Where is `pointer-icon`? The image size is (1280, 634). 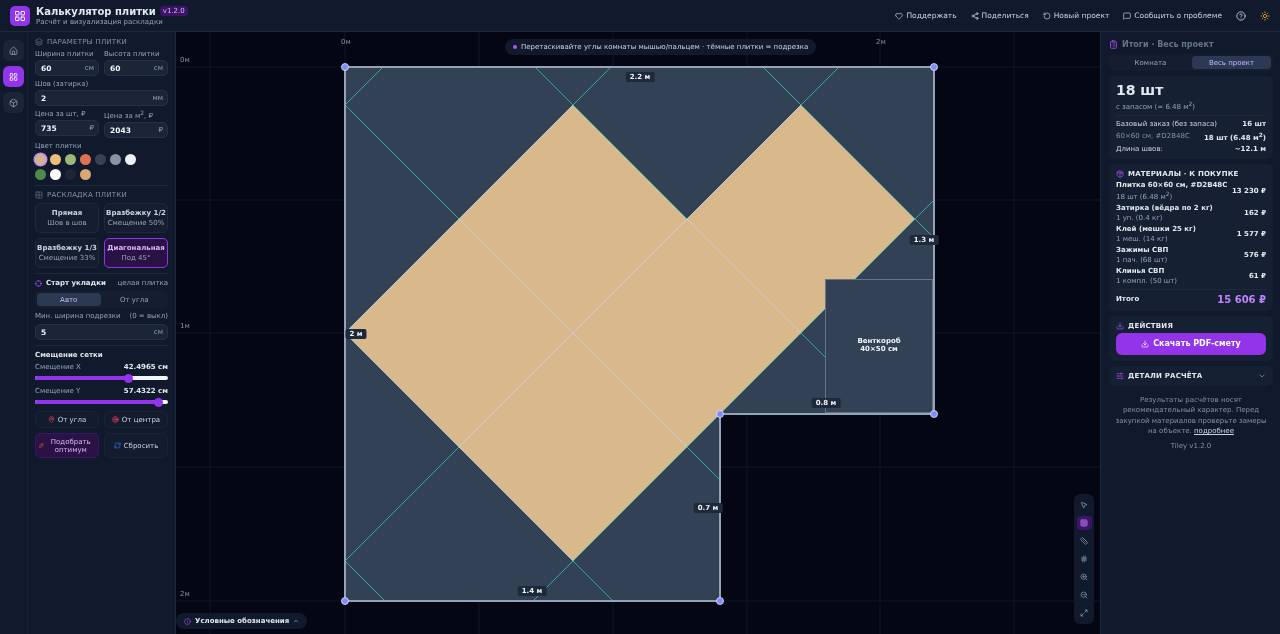
pointer-icon is located at coordinates (1084, 505).